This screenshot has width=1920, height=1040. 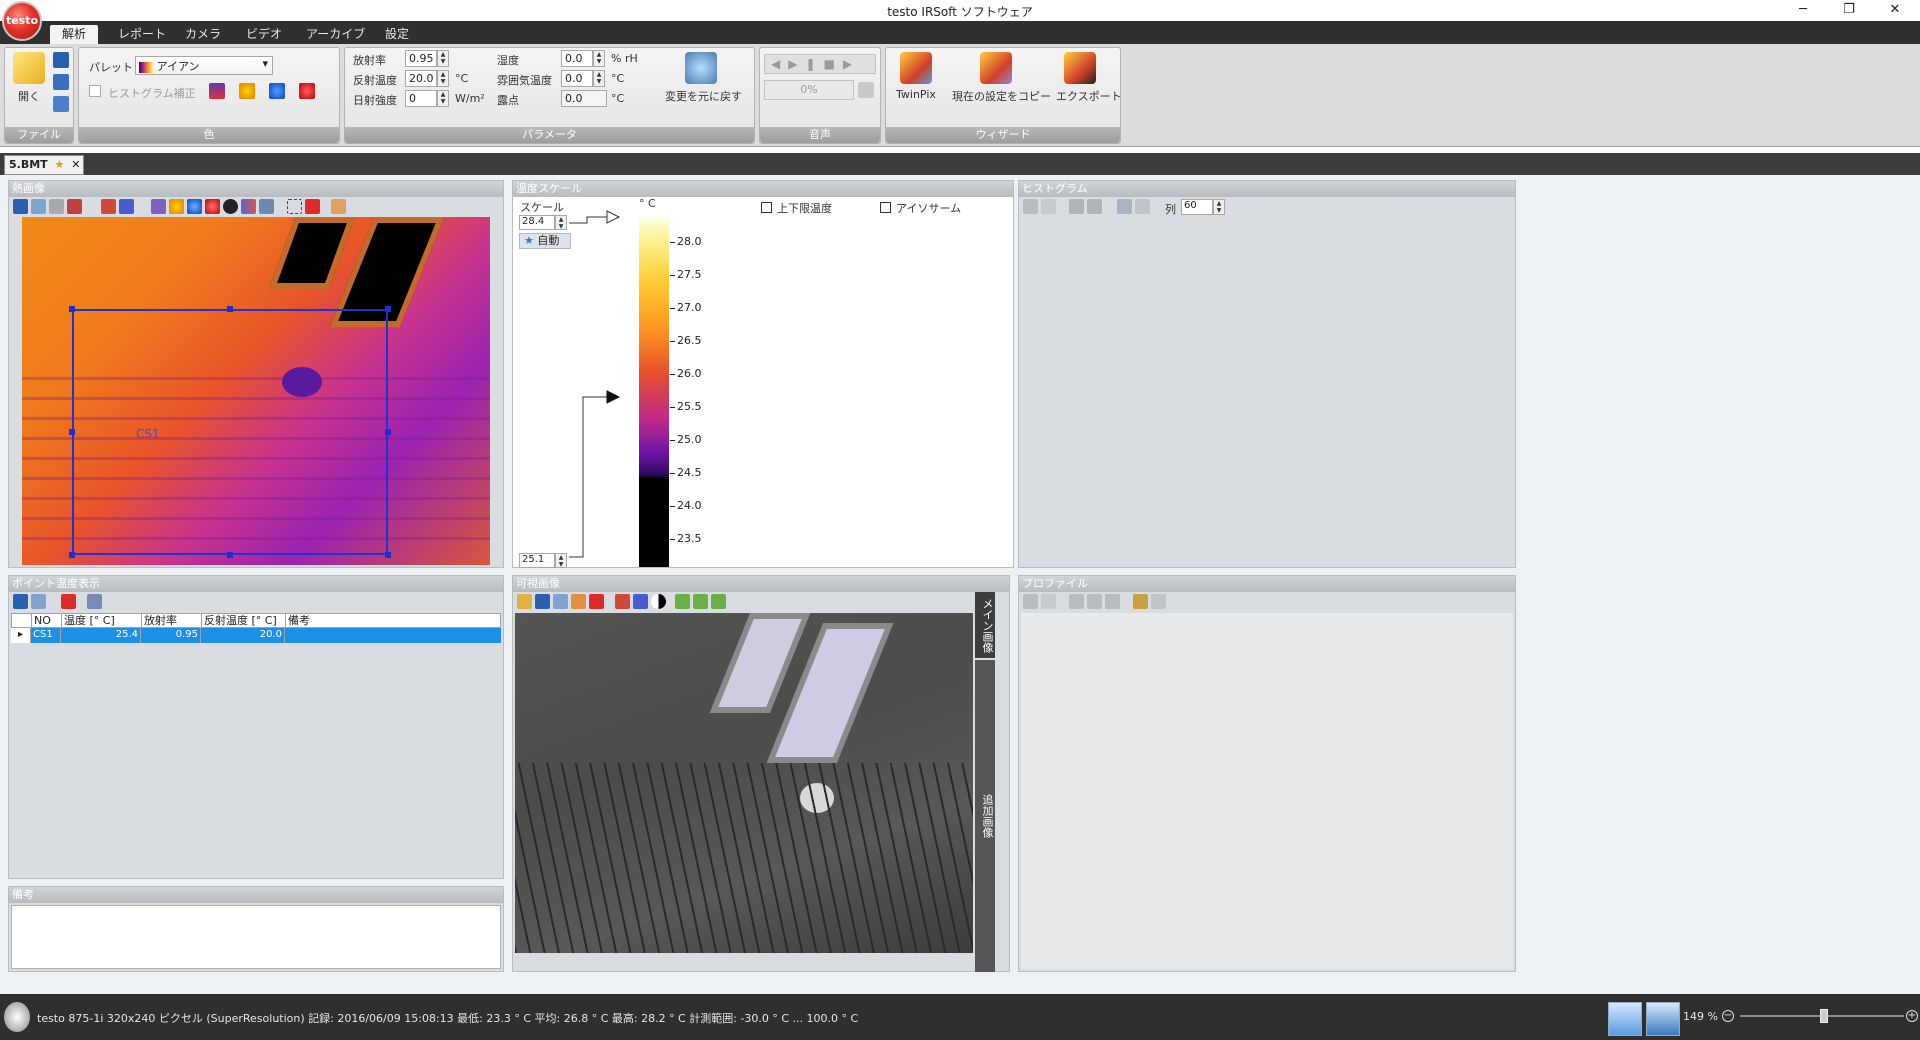 I want to click on col-emissivity: 放射率, so click(x=172, y=620).